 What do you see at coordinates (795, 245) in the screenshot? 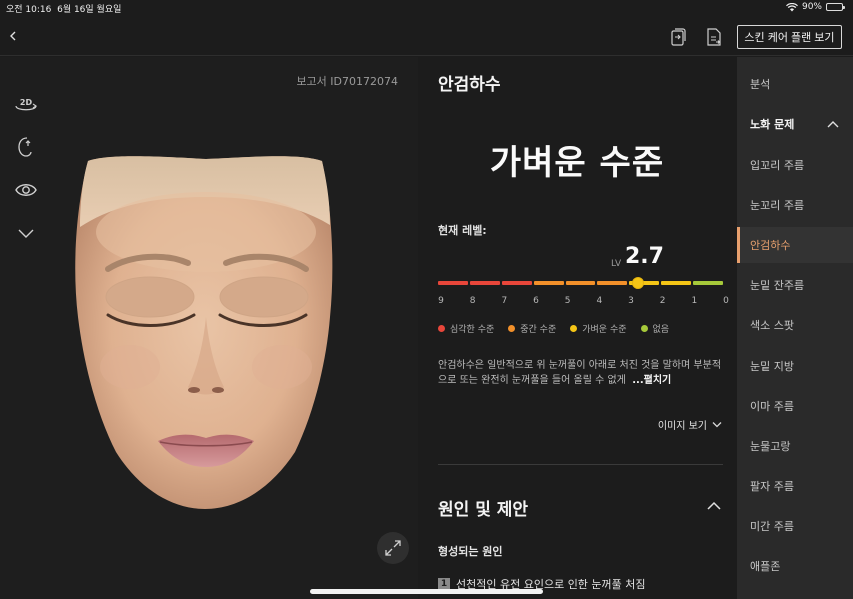
I see `sidebar-item-ptosis: 안검하수` at bounding box center [795, 245].